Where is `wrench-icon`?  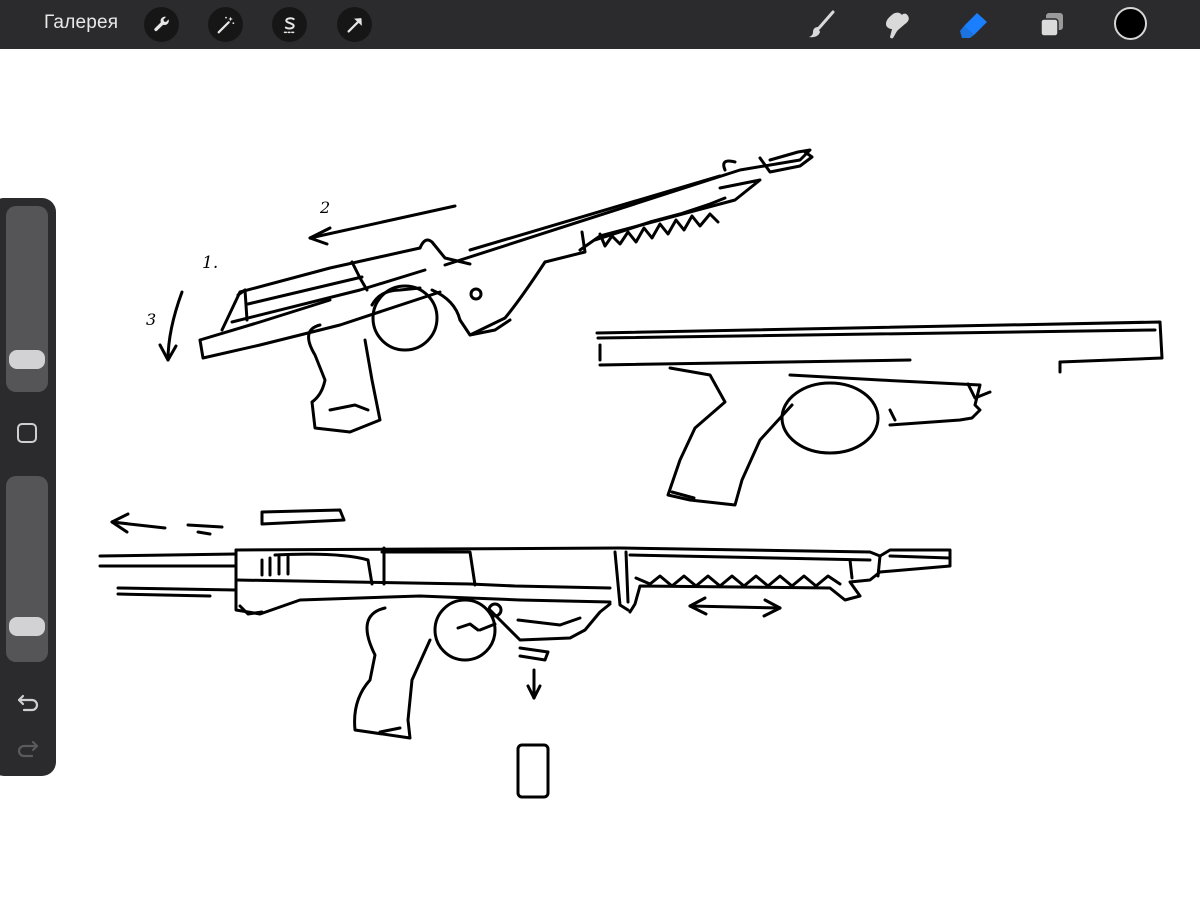
wrench-icon is located at coordinates (161, 23).